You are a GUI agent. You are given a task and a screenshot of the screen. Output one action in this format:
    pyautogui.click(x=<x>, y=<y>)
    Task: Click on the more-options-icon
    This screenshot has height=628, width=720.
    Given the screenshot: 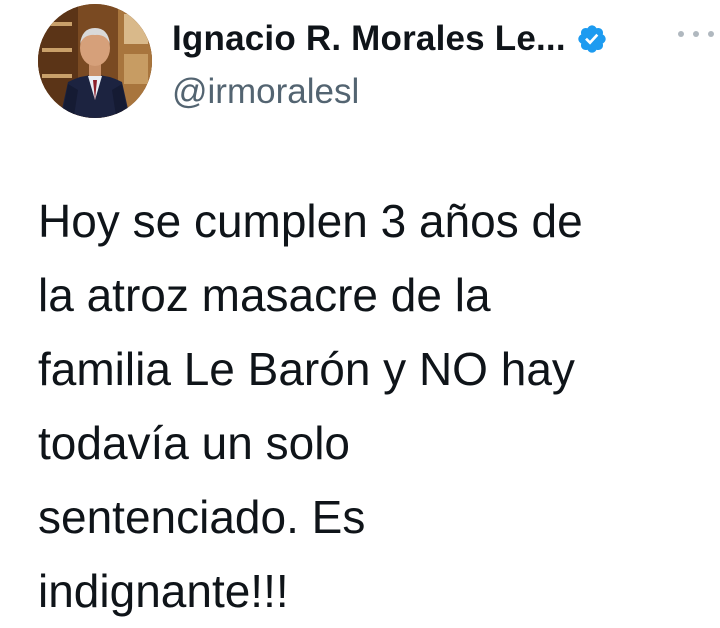 What is the action you would take?
    pyautogui.click(x=696, y=34)
    